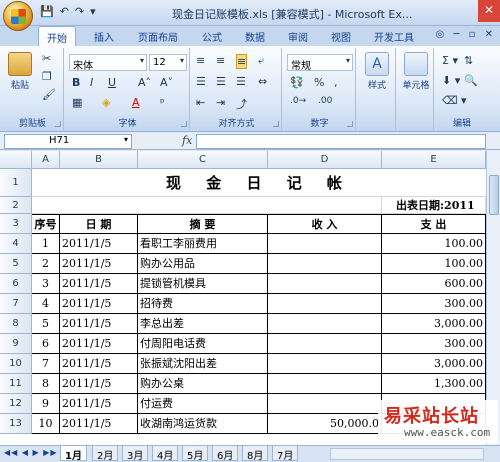 Image resolution: width=500 pixels, height=462 pixels. Describe the element at coordinates (320, 62) in the screenshot. I see `number-format-select: 常规 ▾` at that location.